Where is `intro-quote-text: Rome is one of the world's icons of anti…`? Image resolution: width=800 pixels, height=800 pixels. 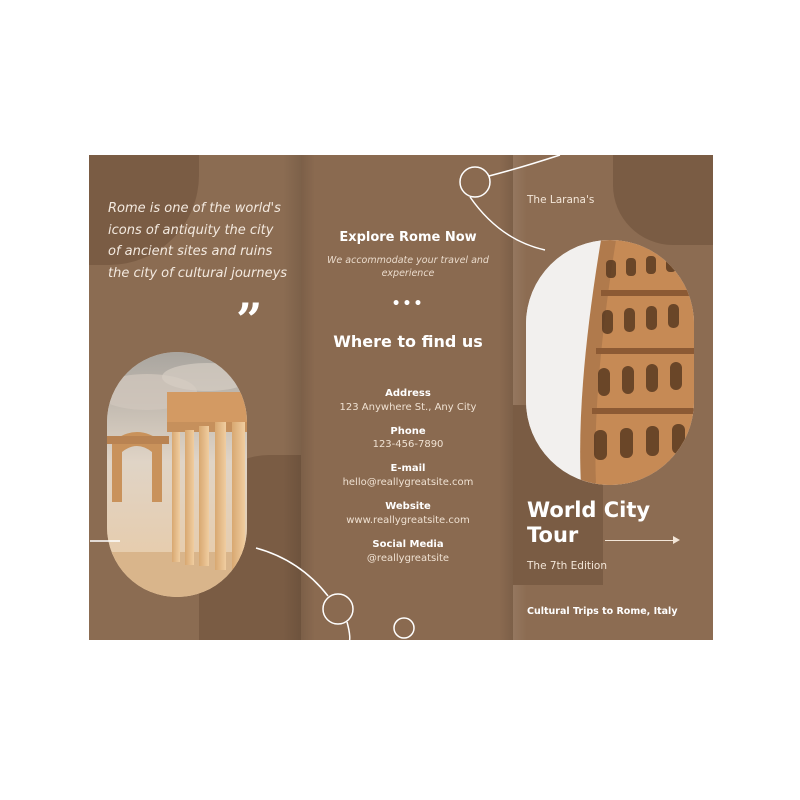 intro-quote-text: Rome is one of the world's icons of anti… is located at coordinates (198, 241).